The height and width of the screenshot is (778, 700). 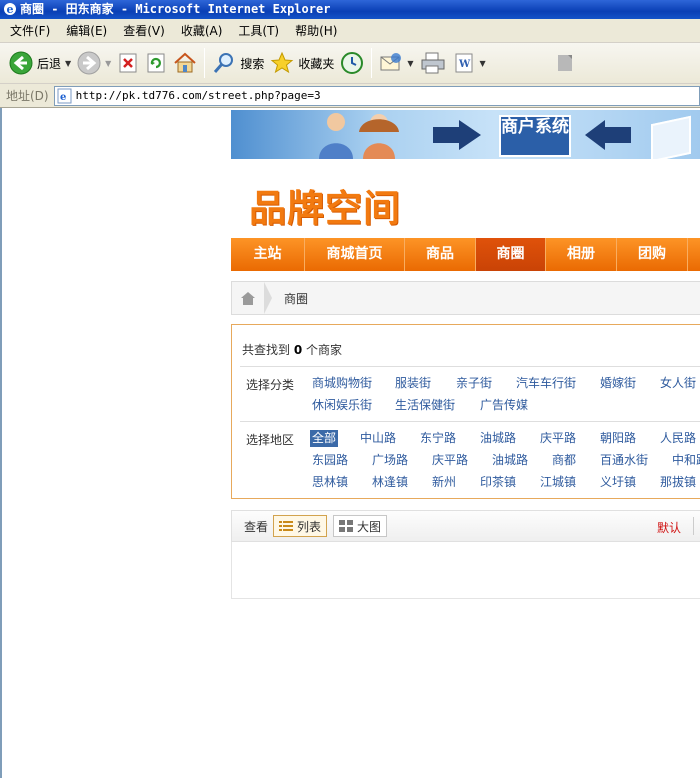 What do you see at coordinates (309, 526) in the screenshot?
I see `list-view-label: 列表` at bounding box center [309, 526].